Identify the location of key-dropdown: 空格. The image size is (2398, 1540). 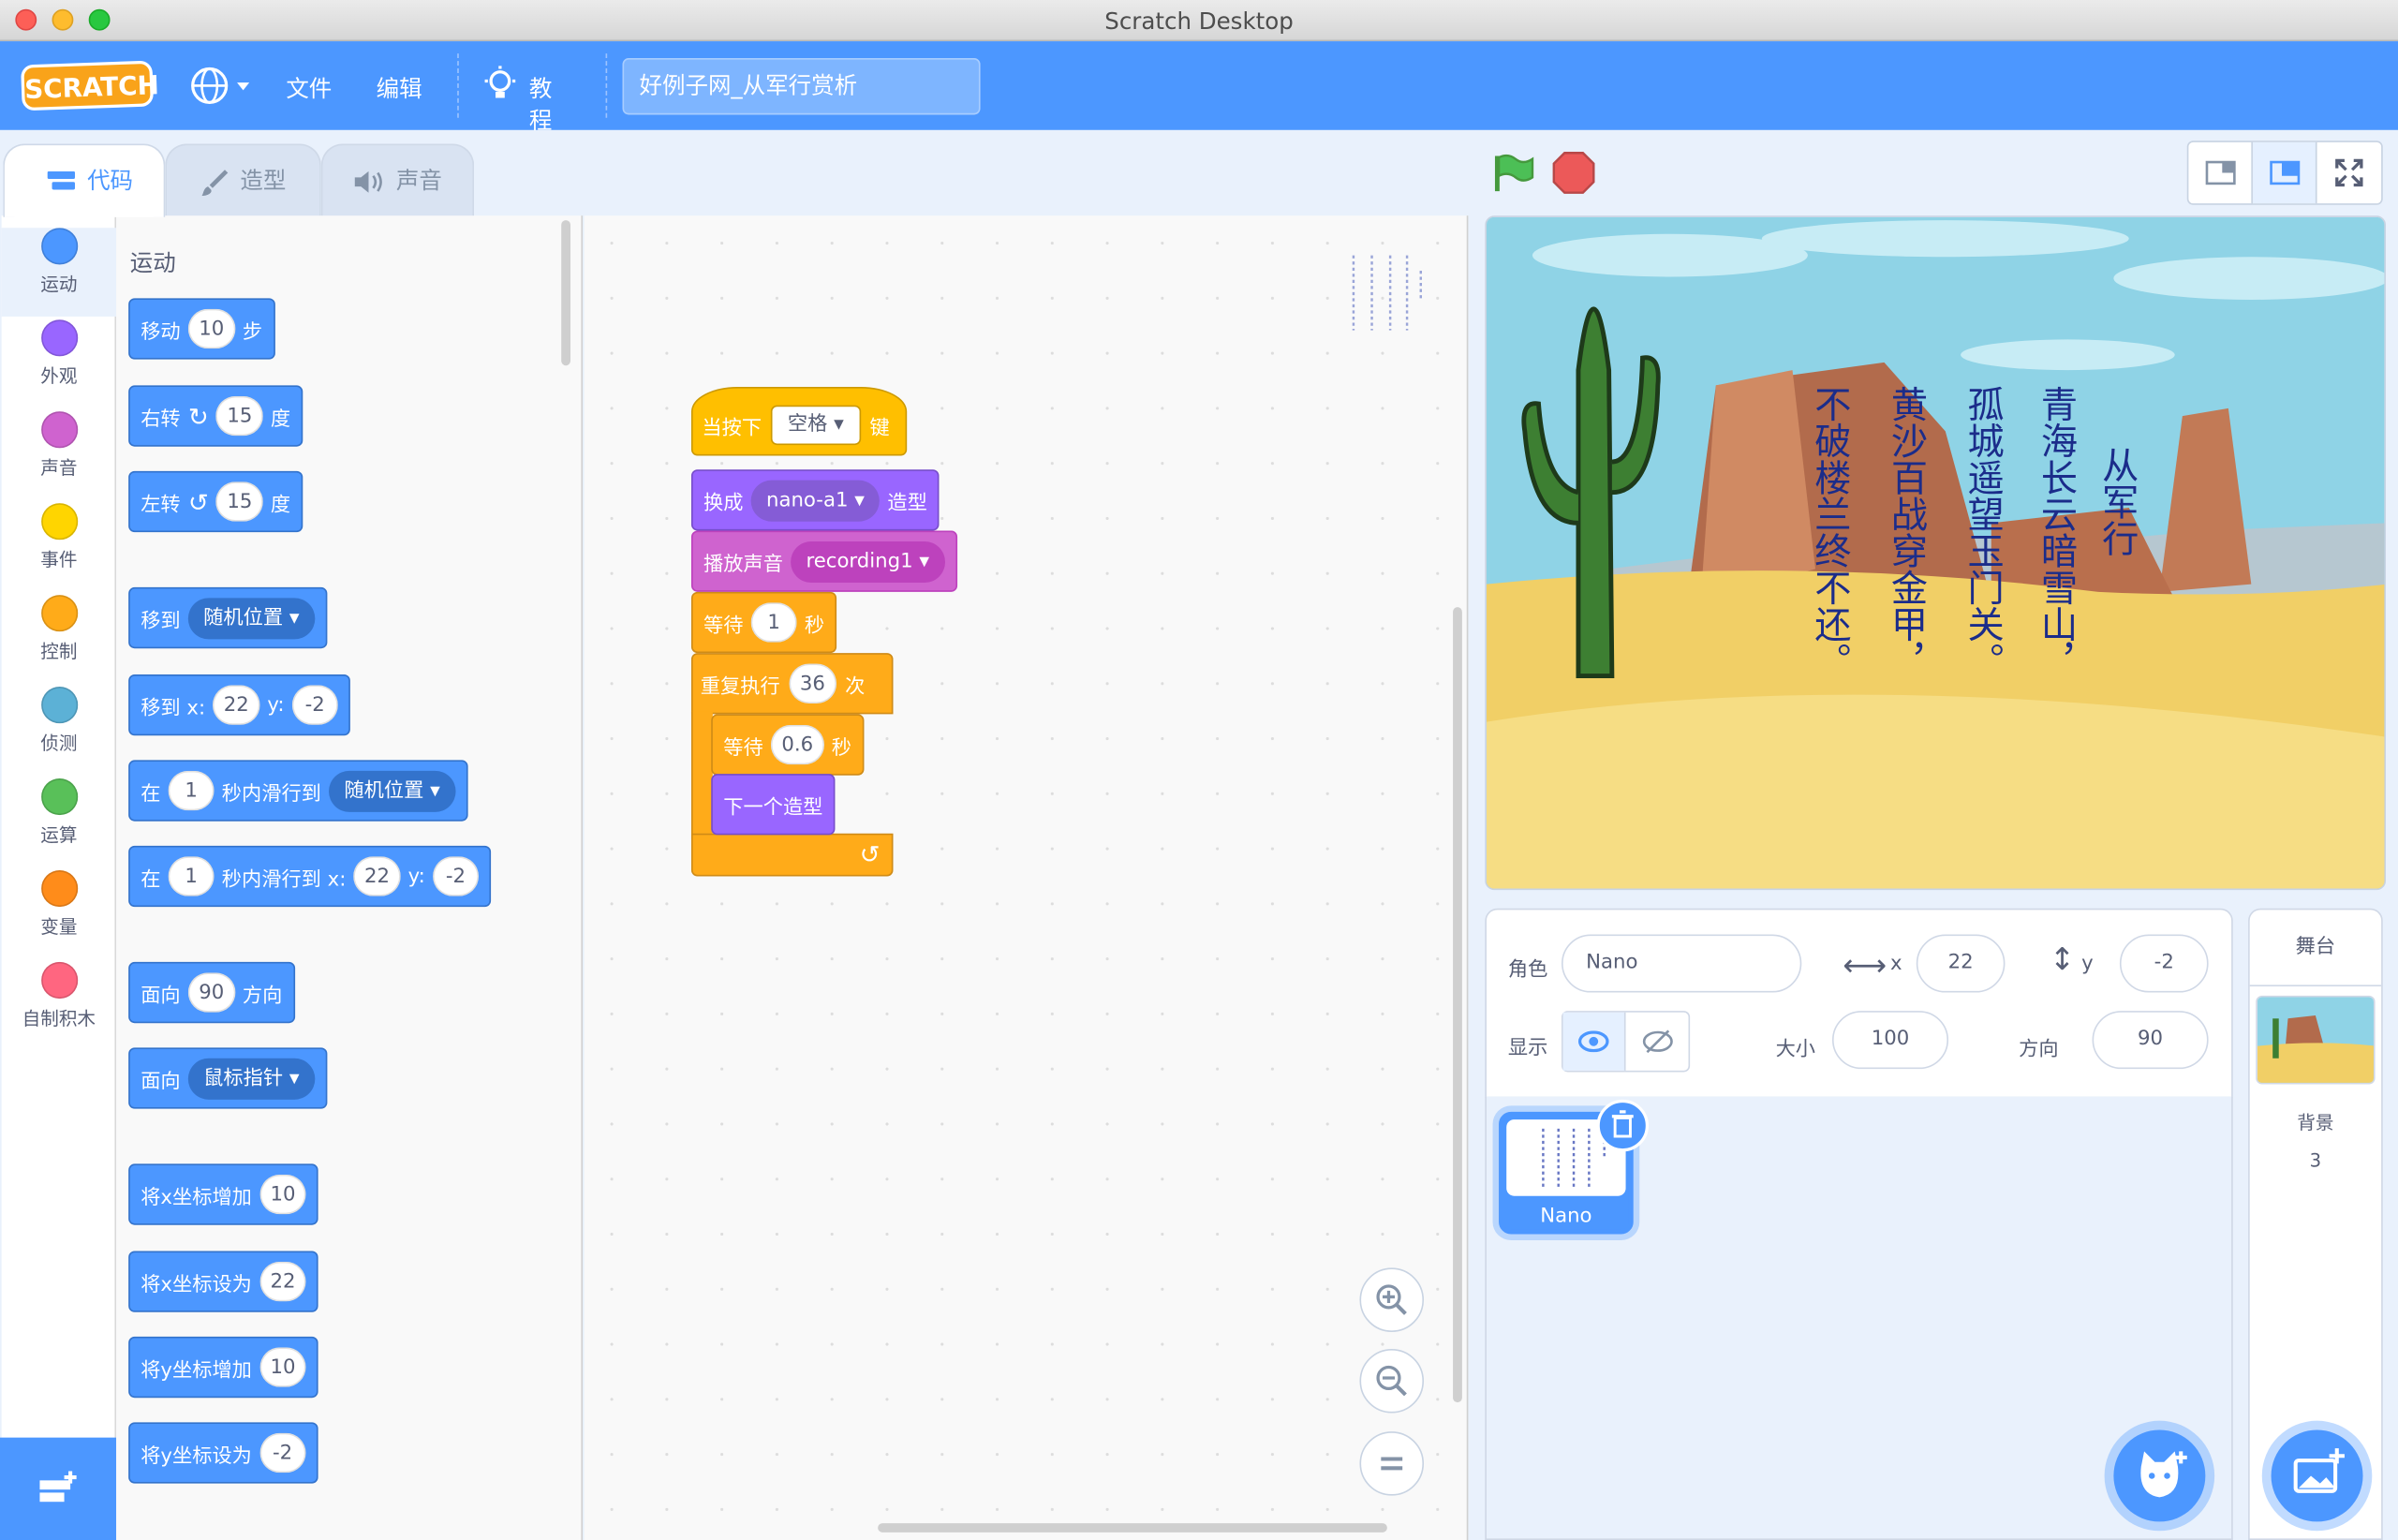
(815, 425).